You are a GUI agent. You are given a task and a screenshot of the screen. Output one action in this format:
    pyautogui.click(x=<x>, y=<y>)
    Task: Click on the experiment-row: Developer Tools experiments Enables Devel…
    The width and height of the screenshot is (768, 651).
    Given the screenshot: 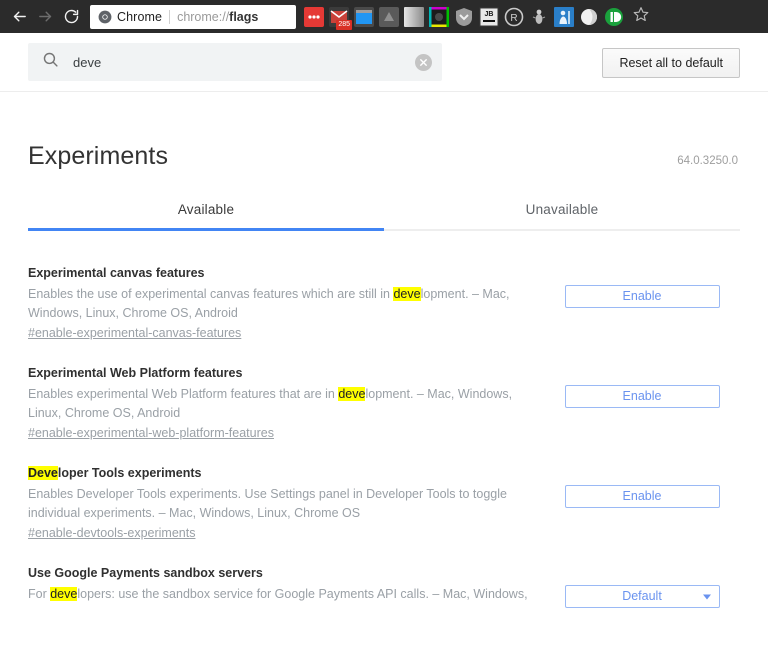 What is the action you would take?
    pyautogui.click(x=384, y=503)
    